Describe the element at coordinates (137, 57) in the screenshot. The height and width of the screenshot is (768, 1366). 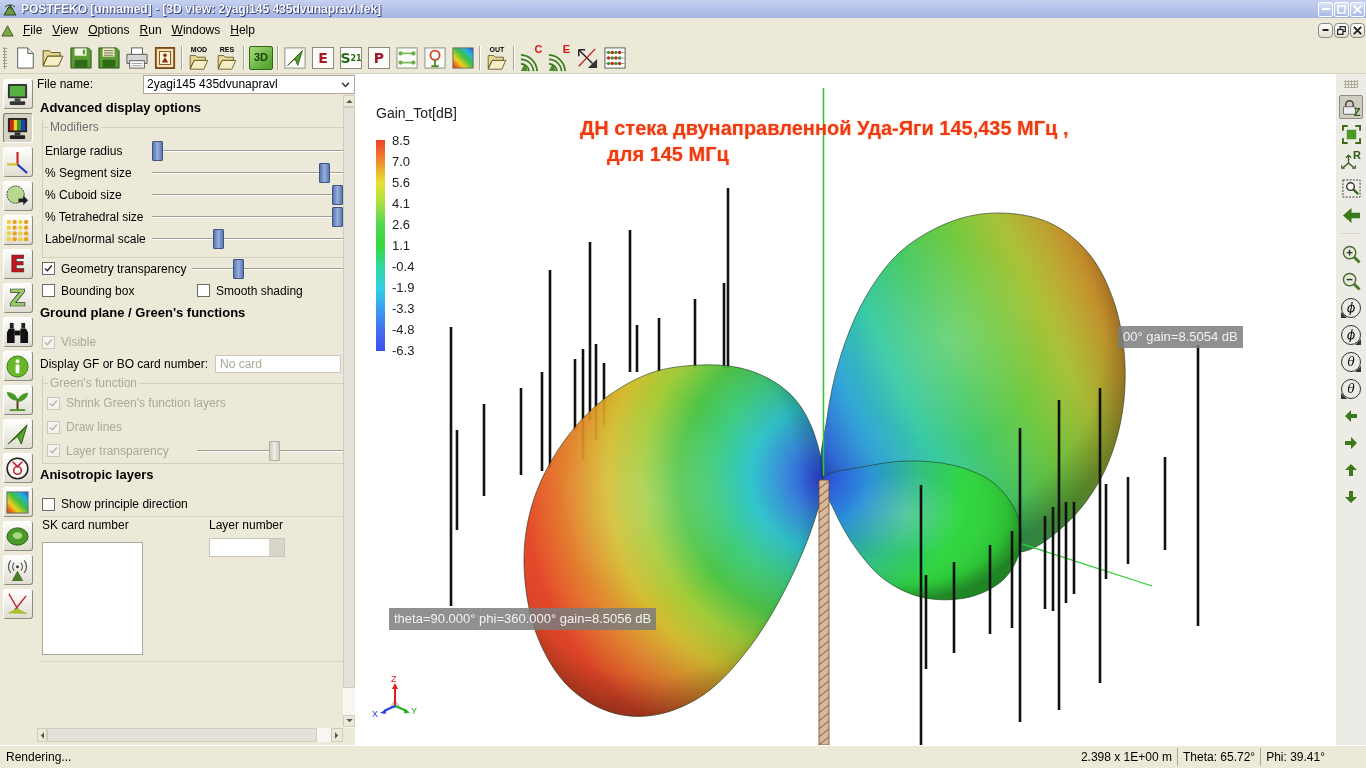
I see `printer-icon` at that location.